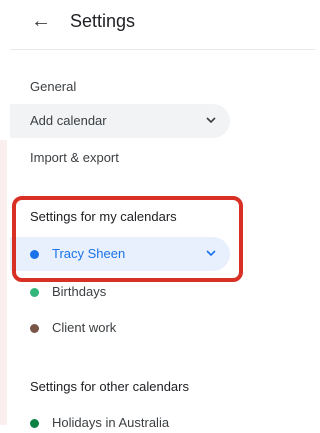 The image size is (320, 433). I want to click on add-calendar-dropdown: Add calendar, so click(120, 121).